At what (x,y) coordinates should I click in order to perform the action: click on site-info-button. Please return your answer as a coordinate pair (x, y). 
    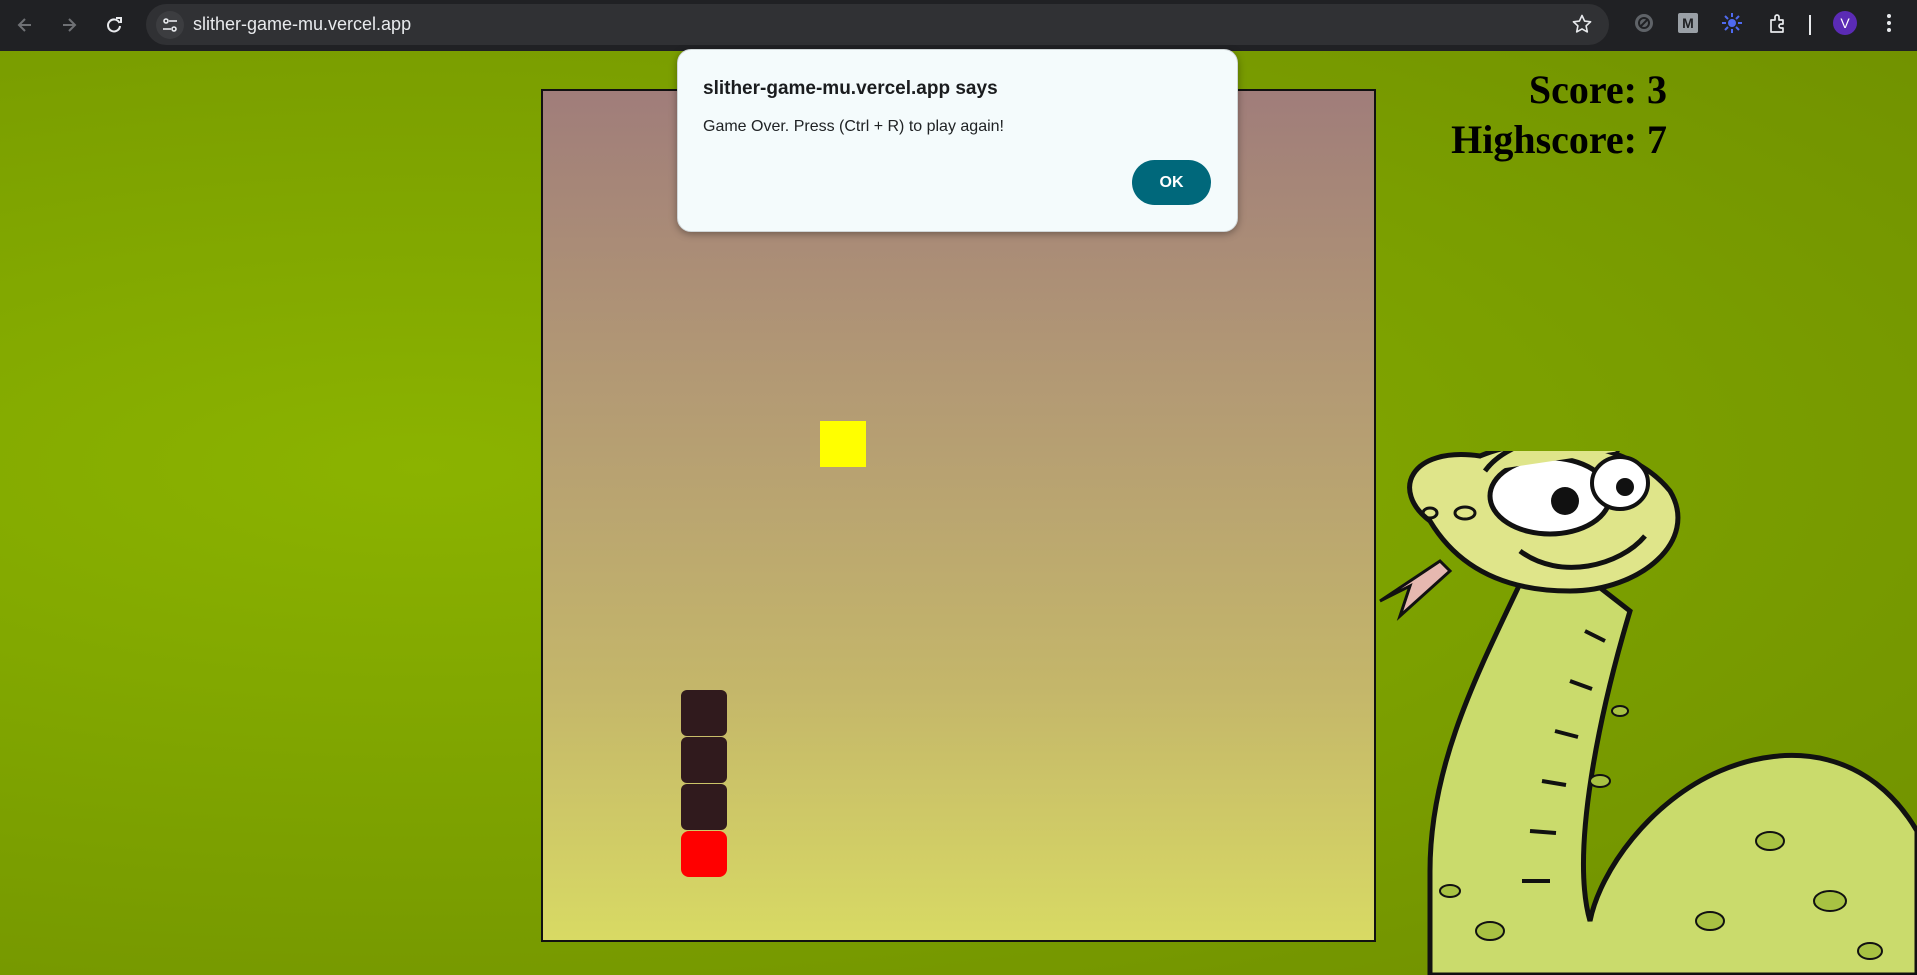
    Looking at the image, I should click on (170, 25).